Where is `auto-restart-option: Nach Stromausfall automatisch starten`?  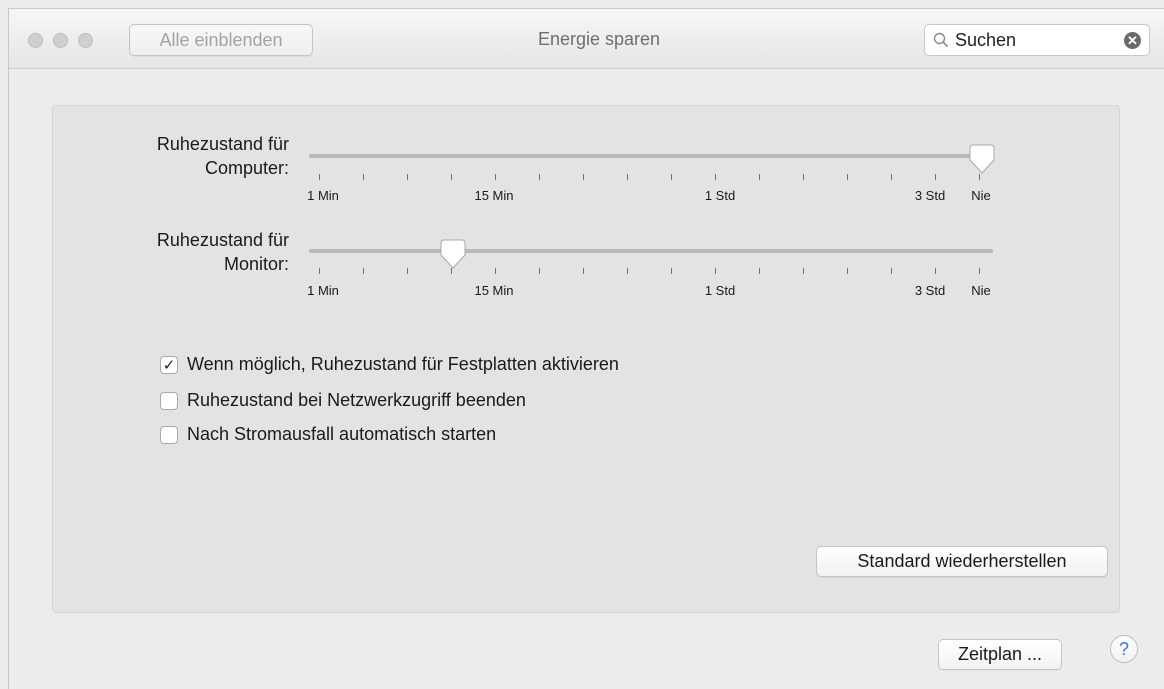 auto-restart-option: Nach Stromausfall automatisch starten is located at coordinates (328, 434).